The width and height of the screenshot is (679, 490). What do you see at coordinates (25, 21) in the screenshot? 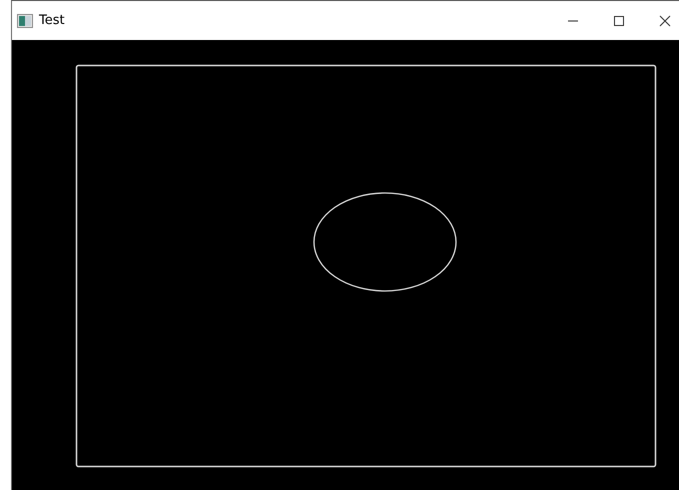
I see `window-icon` at bounding box center [25, 21].